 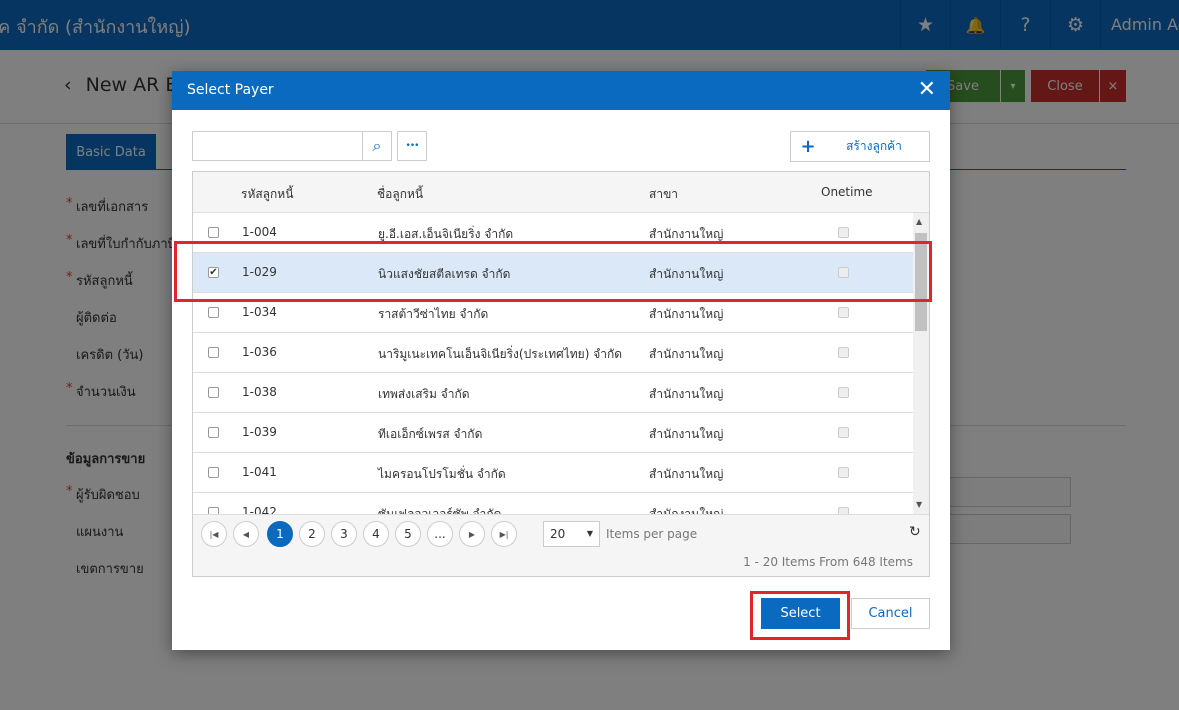 I want to click on row-name: ทีเอเอ็กซ์เพรส จำกัด, so click(x=430, y=434).